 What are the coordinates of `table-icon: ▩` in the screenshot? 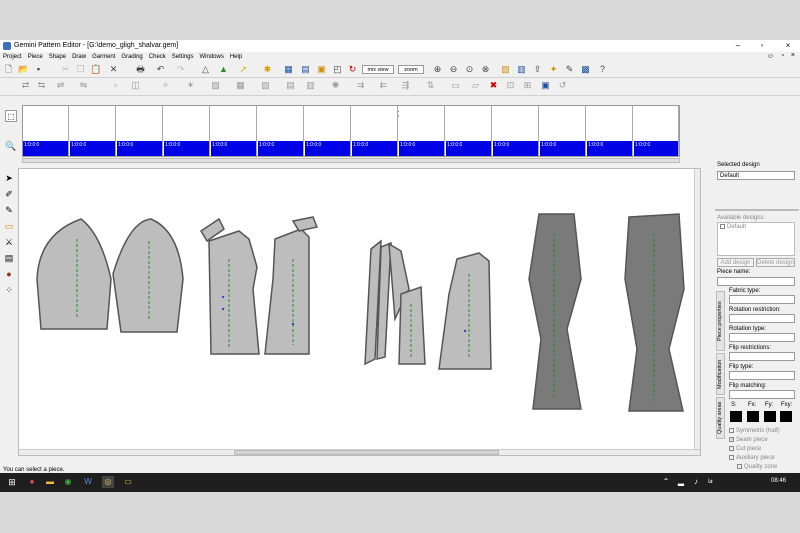 It's located at (585, 69).